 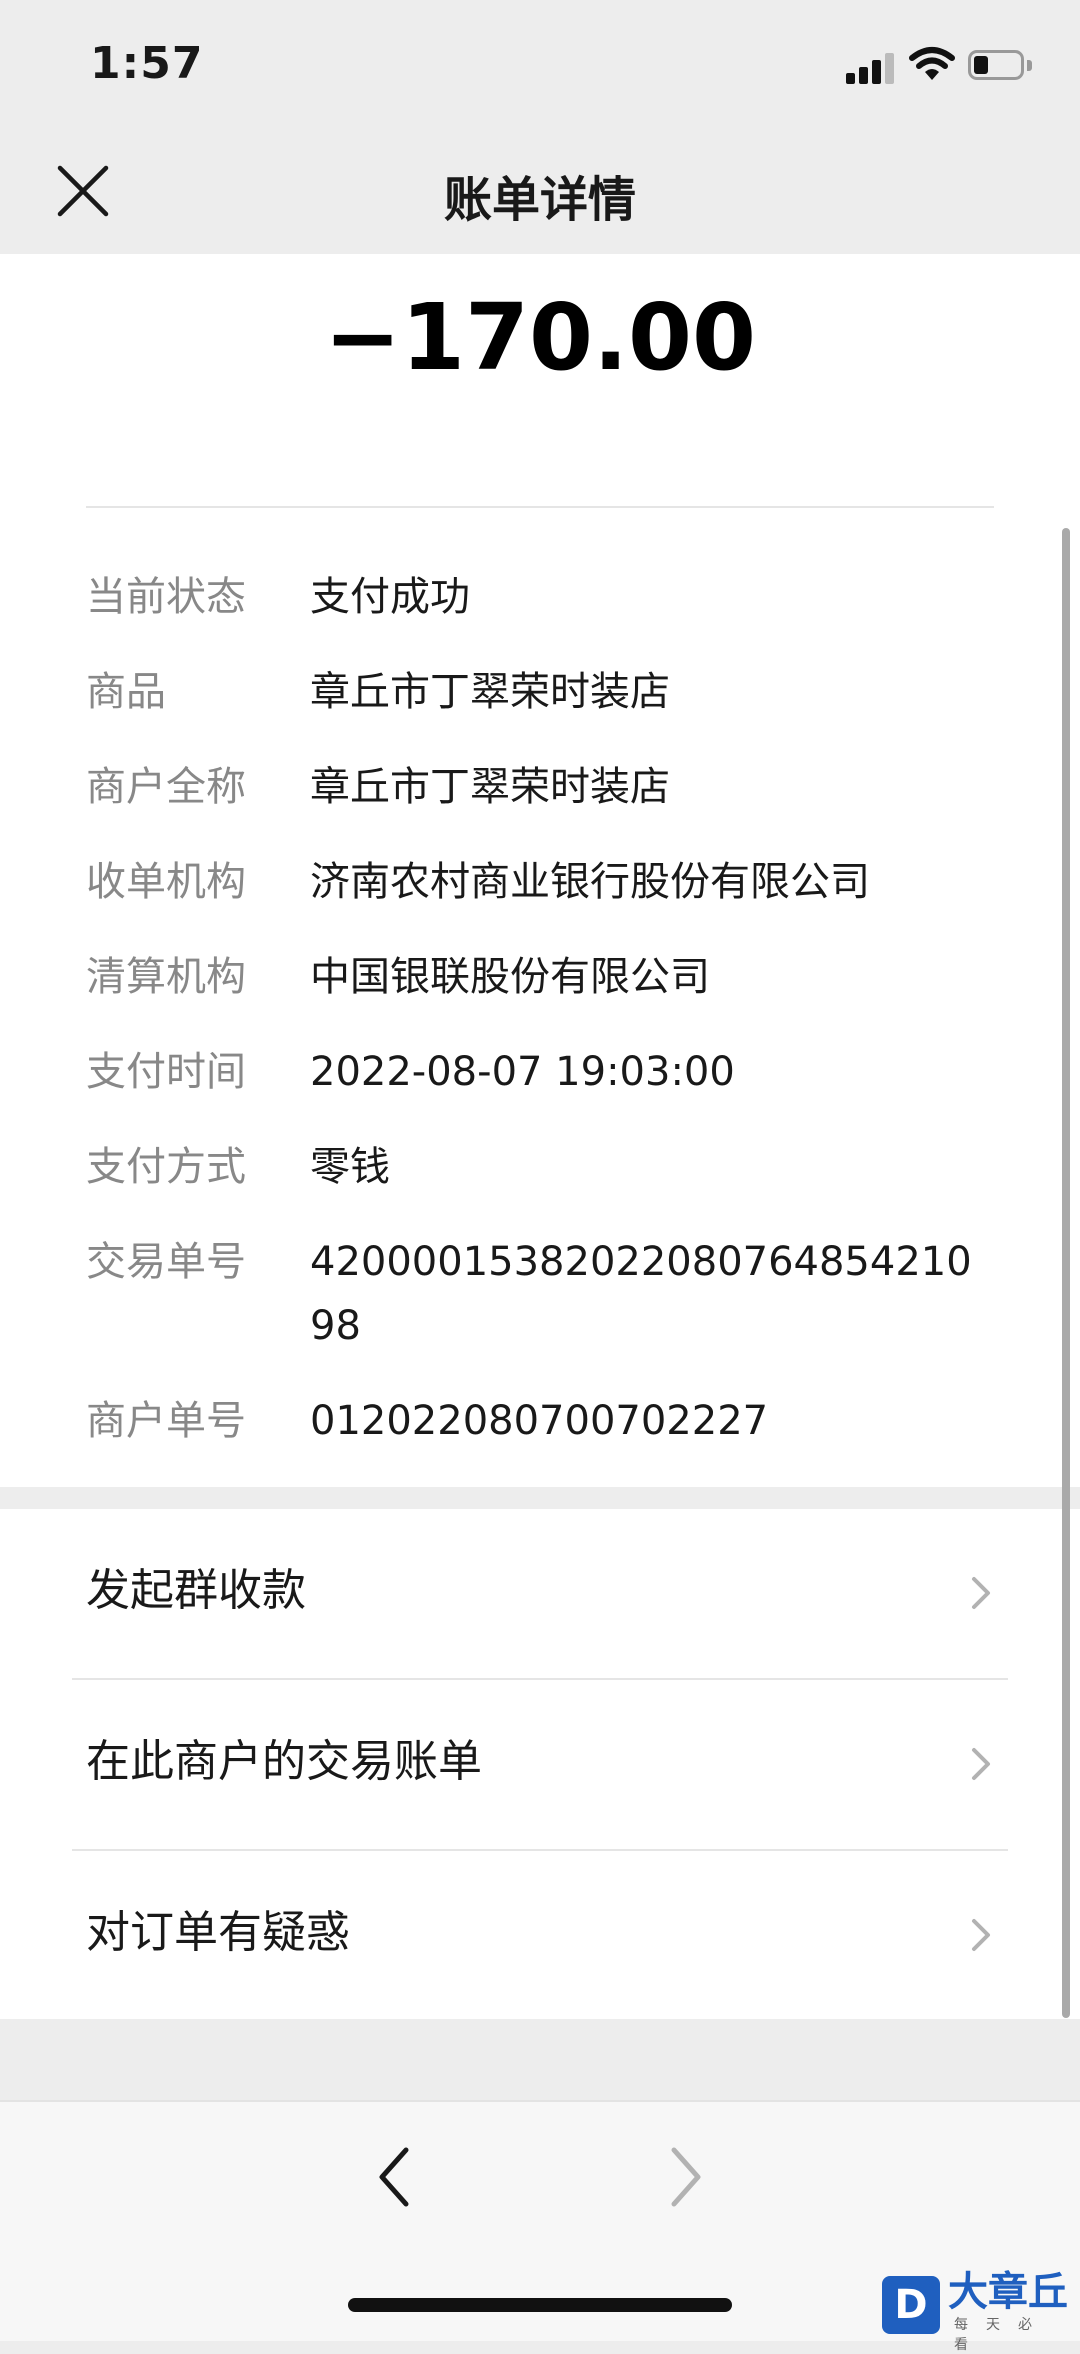 What do you see at coordinates (196, 1590) in the screenshot?
I see `action-label: 发起群收款` at bounding box center [196, 1590].